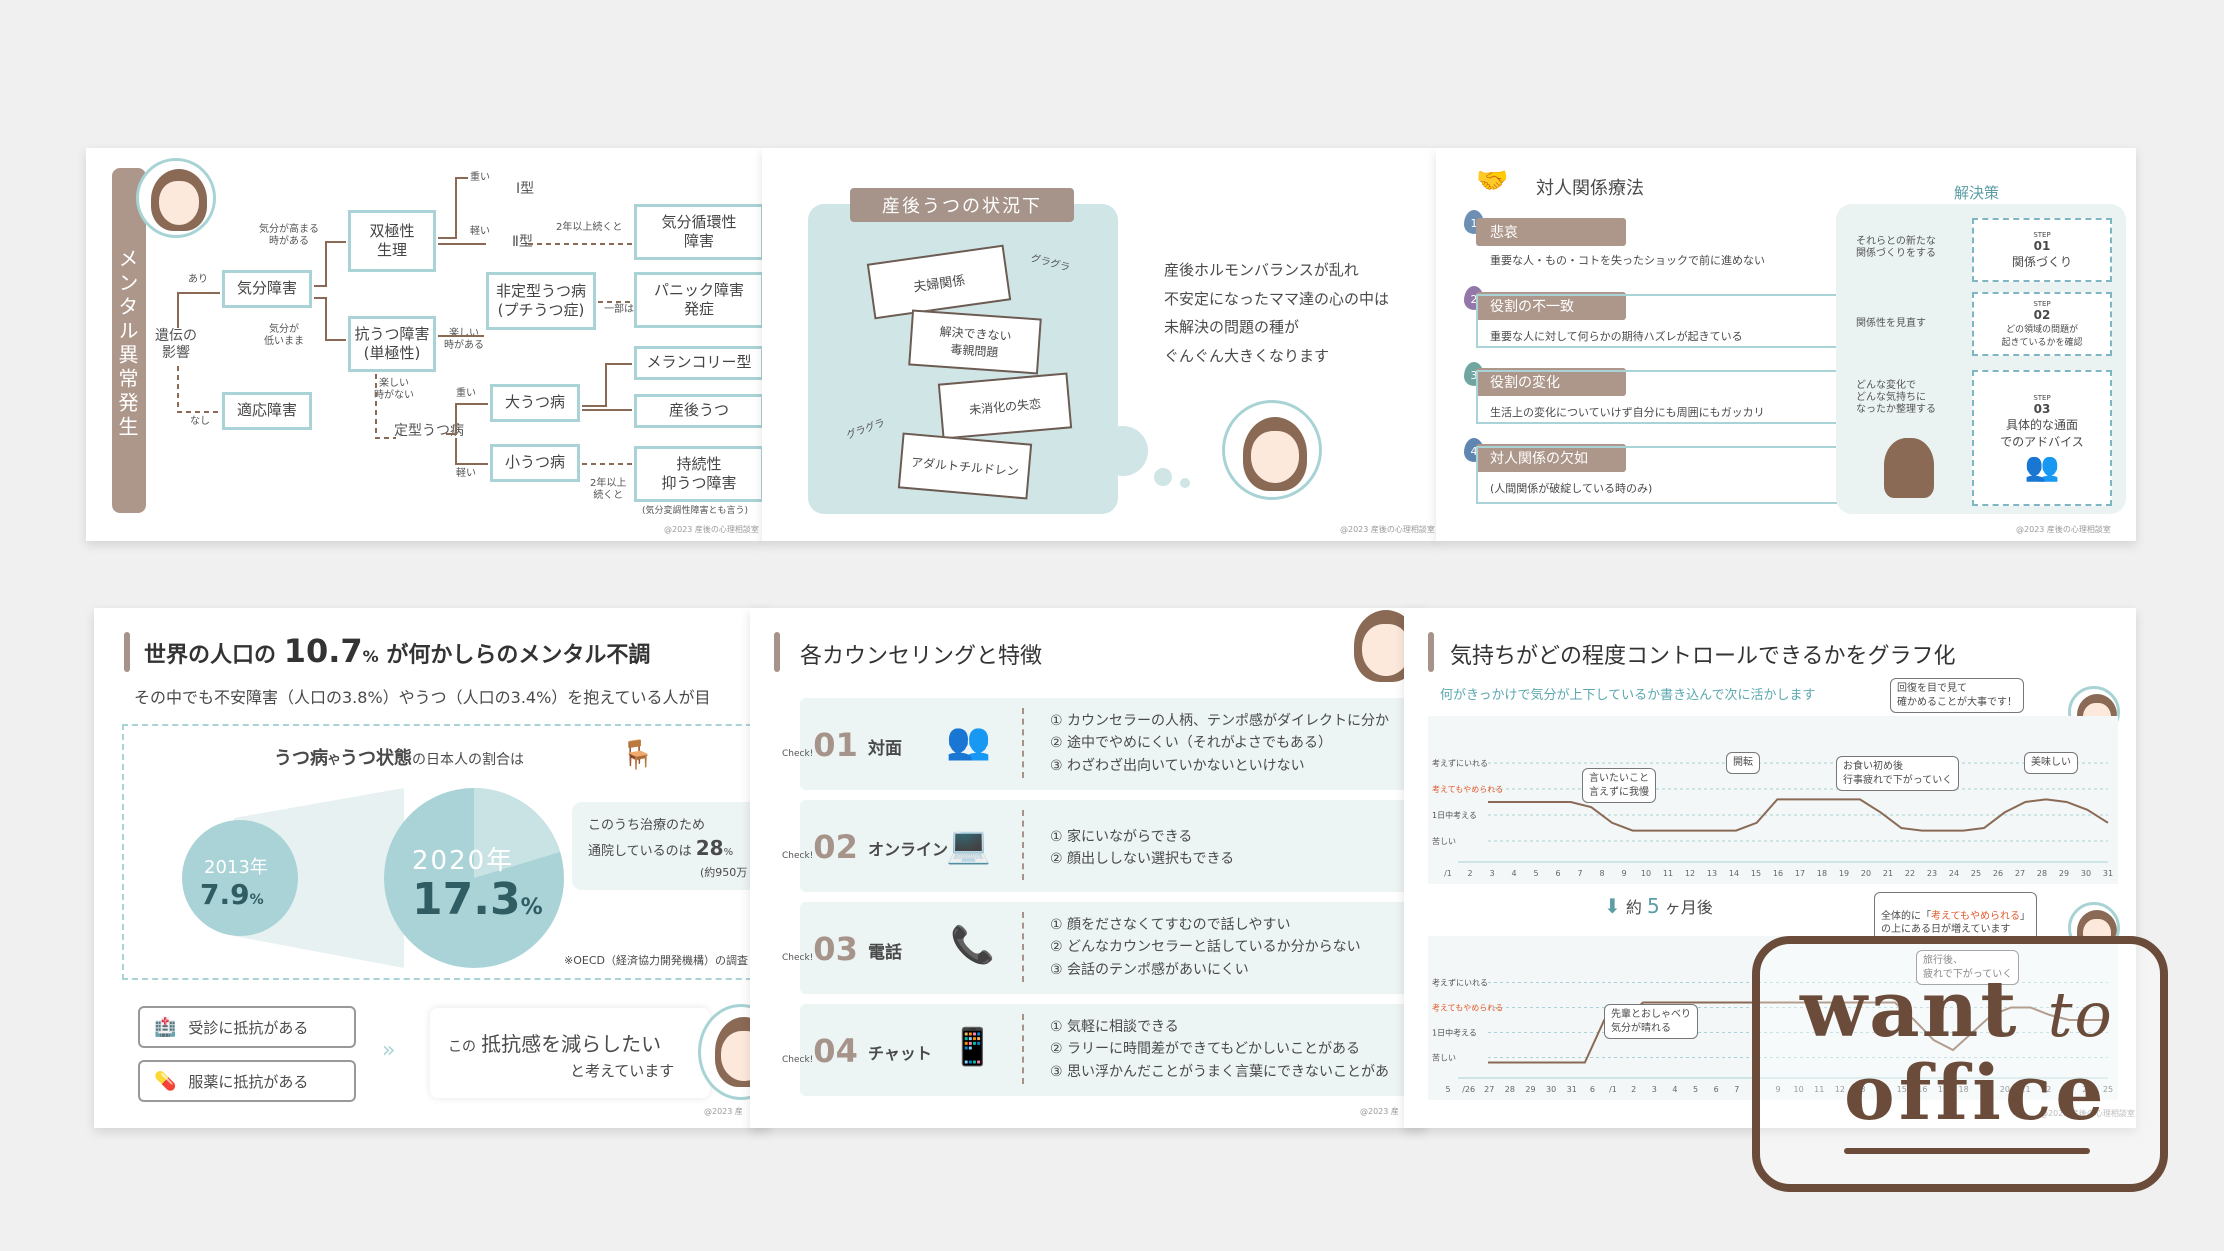  I want to click on item-text: (人間関係が破綻している時のみ), so click(1571, 488).